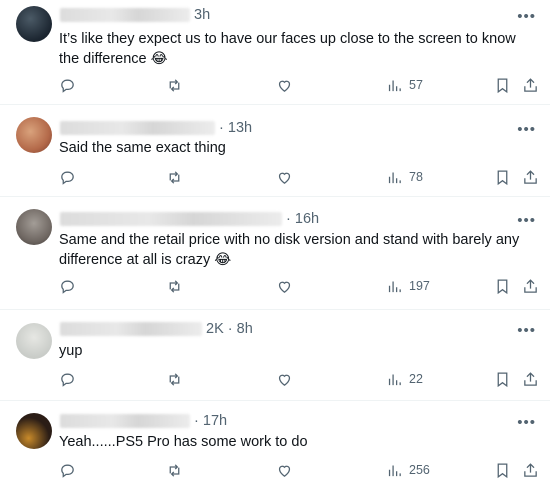 This screenshot has width=550, height=502. Describe the element at coordinates (71, 351) in the screenshot. I see `reply-text: yup` at that location.